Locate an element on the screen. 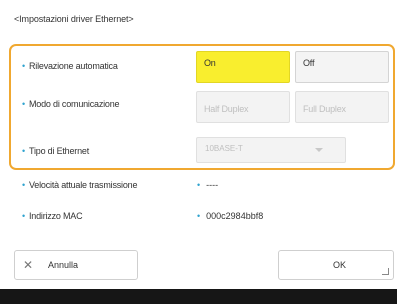 The image size is (397, 304). chevron-down-icon is located at coordinates (319, 150).